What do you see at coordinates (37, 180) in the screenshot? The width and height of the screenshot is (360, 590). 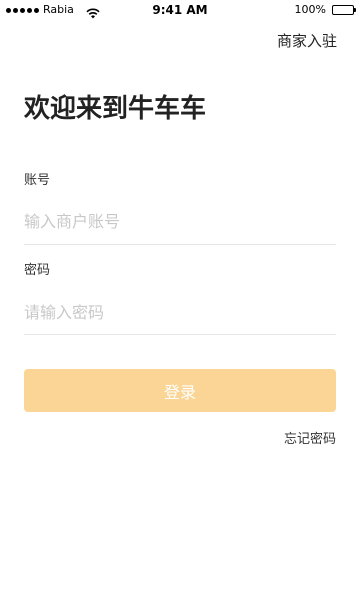 I see `account-label: 账号` at bounding box center [37, 180].